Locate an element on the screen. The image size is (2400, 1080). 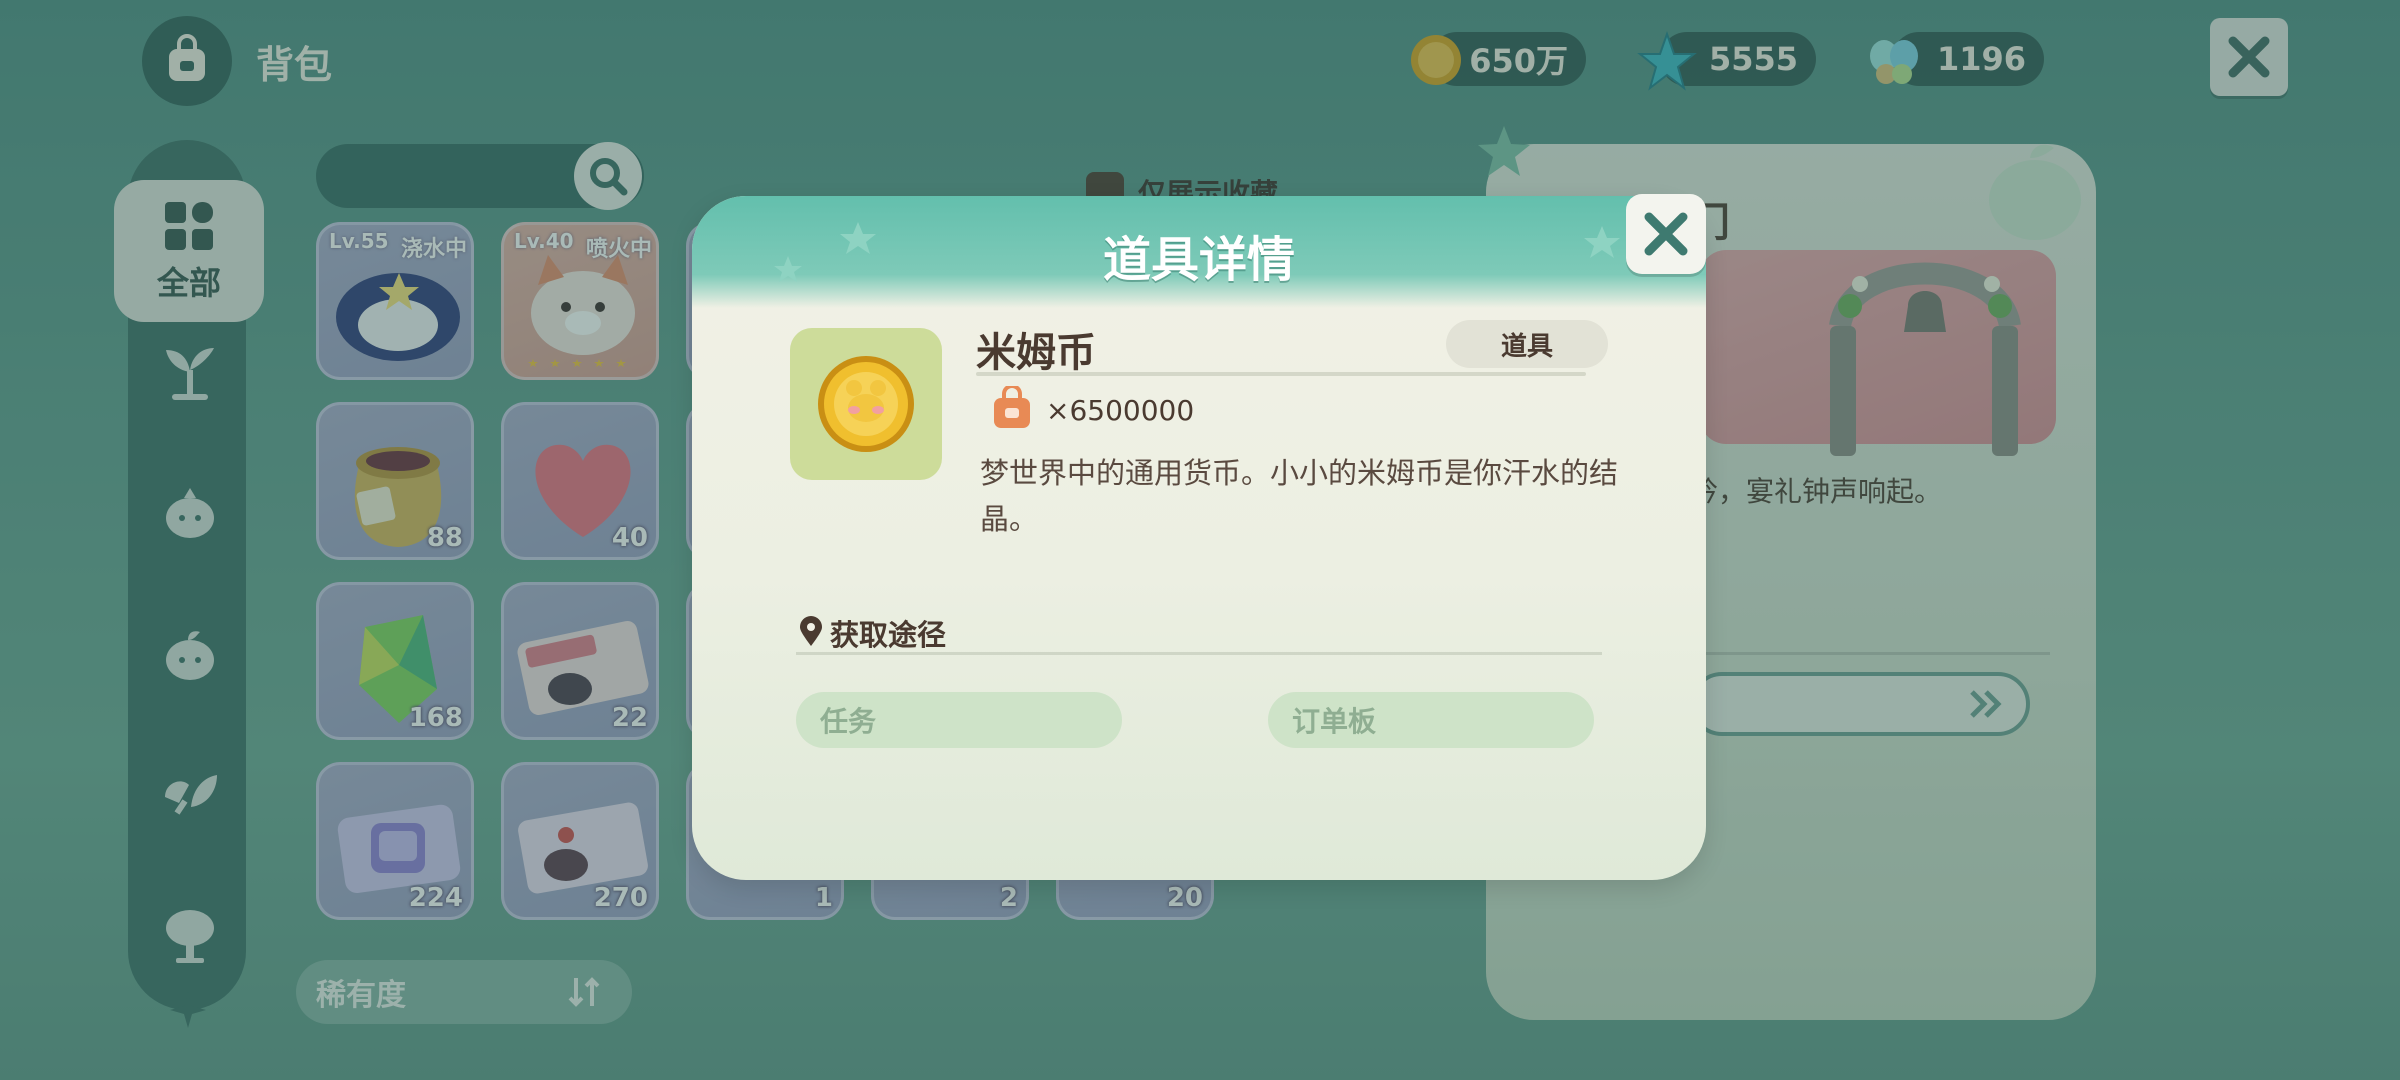
source-order-board-button: 订单板 is located at coordinates (1431, 720).